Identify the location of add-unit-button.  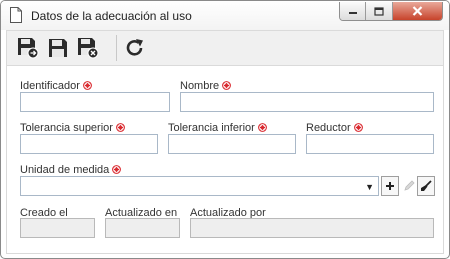
(390, 186).